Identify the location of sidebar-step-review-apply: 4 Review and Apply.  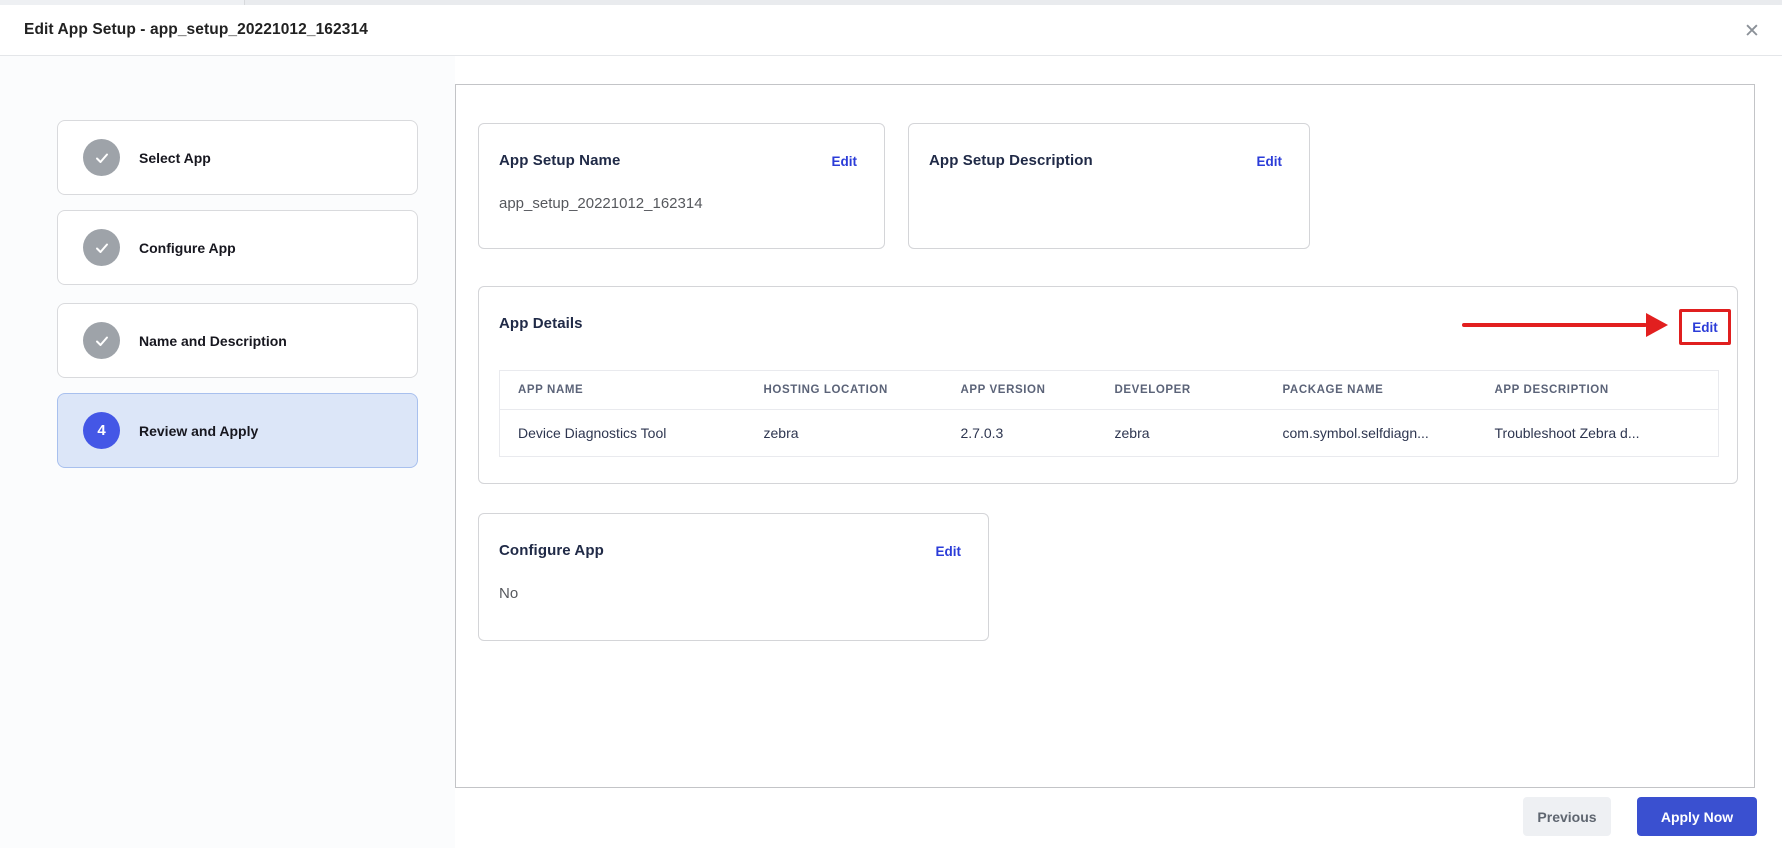
(237, 430).